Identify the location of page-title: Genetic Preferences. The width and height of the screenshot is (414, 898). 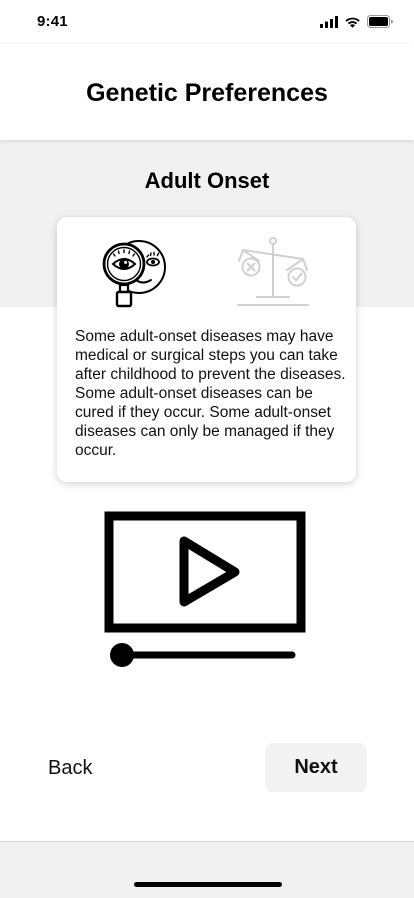
(207, 93).